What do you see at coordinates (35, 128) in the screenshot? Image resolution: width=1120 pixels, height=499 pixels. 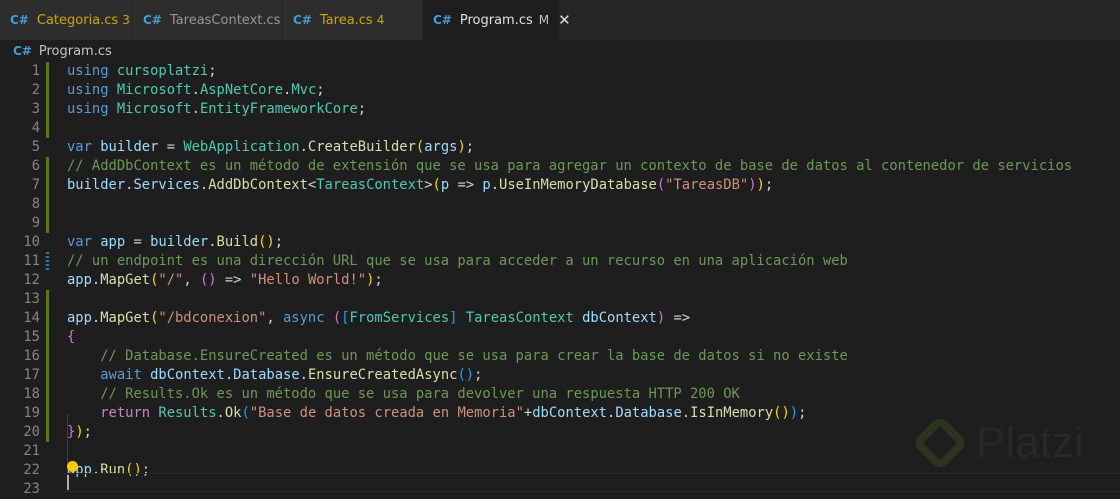 I see `line-number: 4` at bounding box center [35, 128].